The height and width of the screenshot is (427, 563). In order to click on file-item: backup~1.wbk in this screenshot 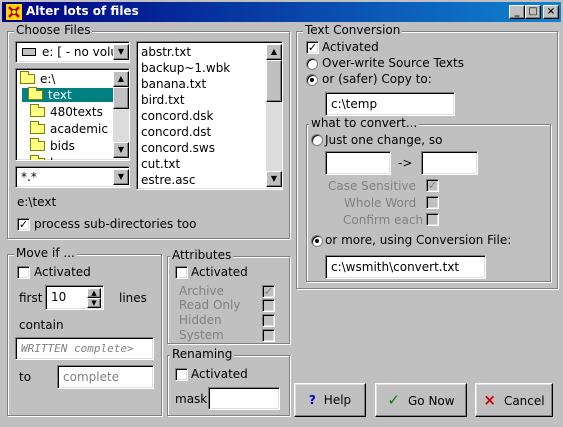, I will do `click(185, 68)`.